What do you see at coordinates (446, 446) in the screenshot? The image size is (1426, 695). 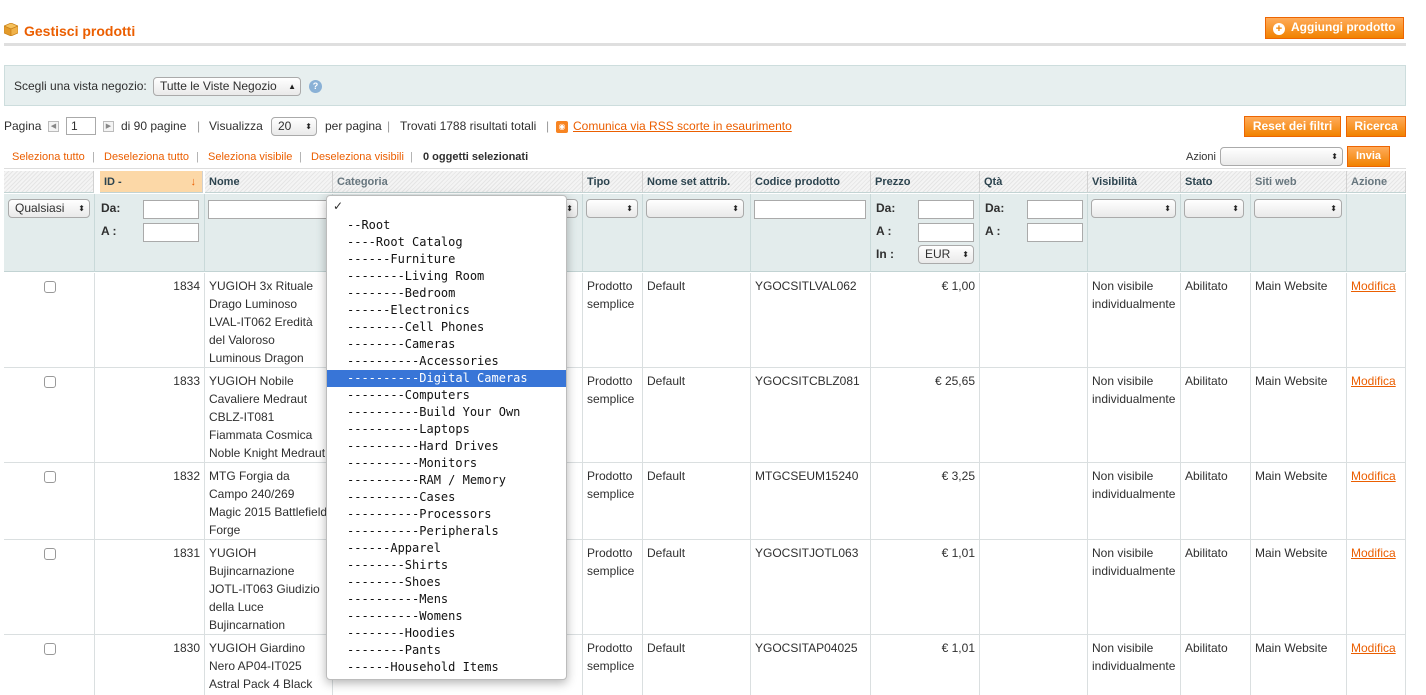 I see `category-option: ----------Hard Drives` at bounding box center [446, 446].